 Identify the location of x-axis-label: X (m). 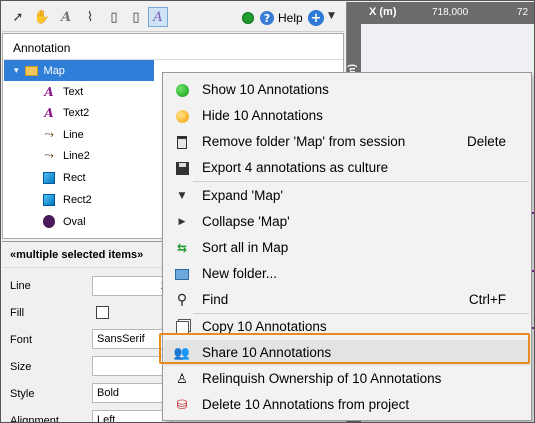
(383, 12).